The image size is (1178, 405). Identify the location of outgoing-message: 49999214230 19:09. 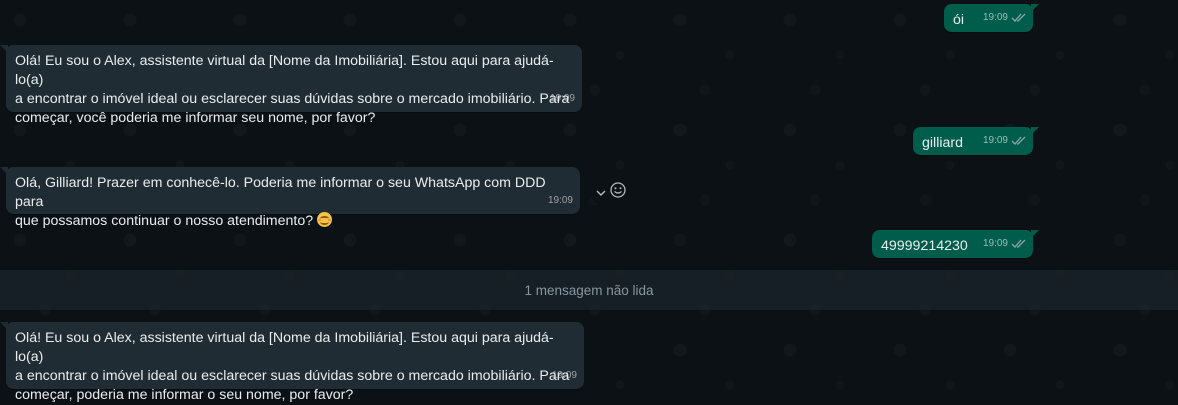
(955, 244).